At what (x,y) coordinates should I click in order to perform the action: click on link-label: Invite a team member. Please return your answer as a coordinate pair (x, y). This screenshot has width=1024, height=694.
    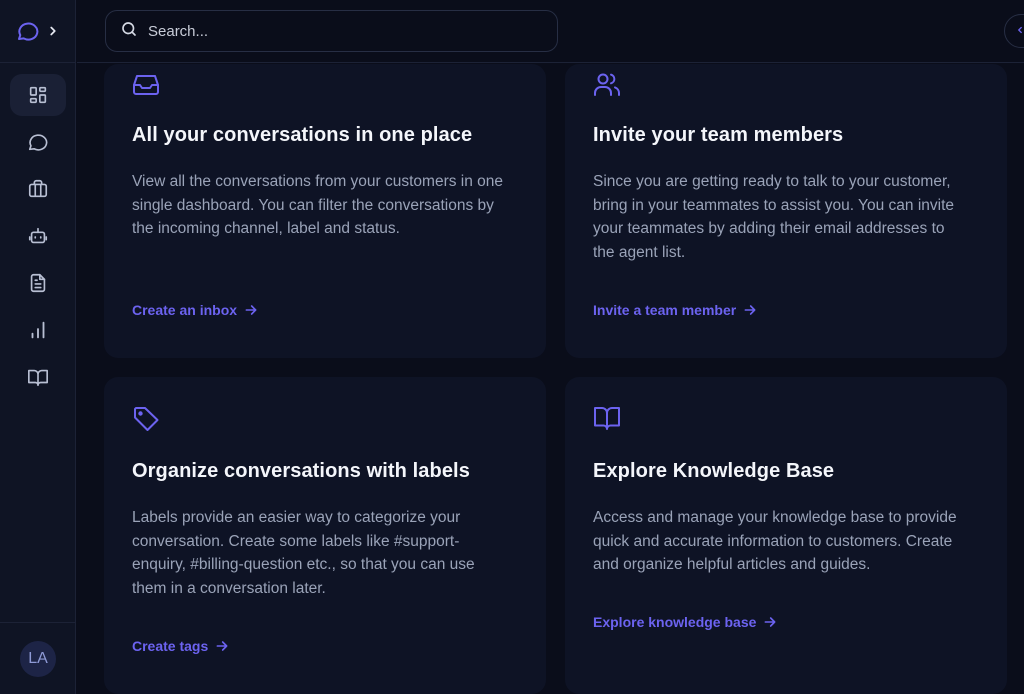
    Looking at the image, I should click on (665, 310).